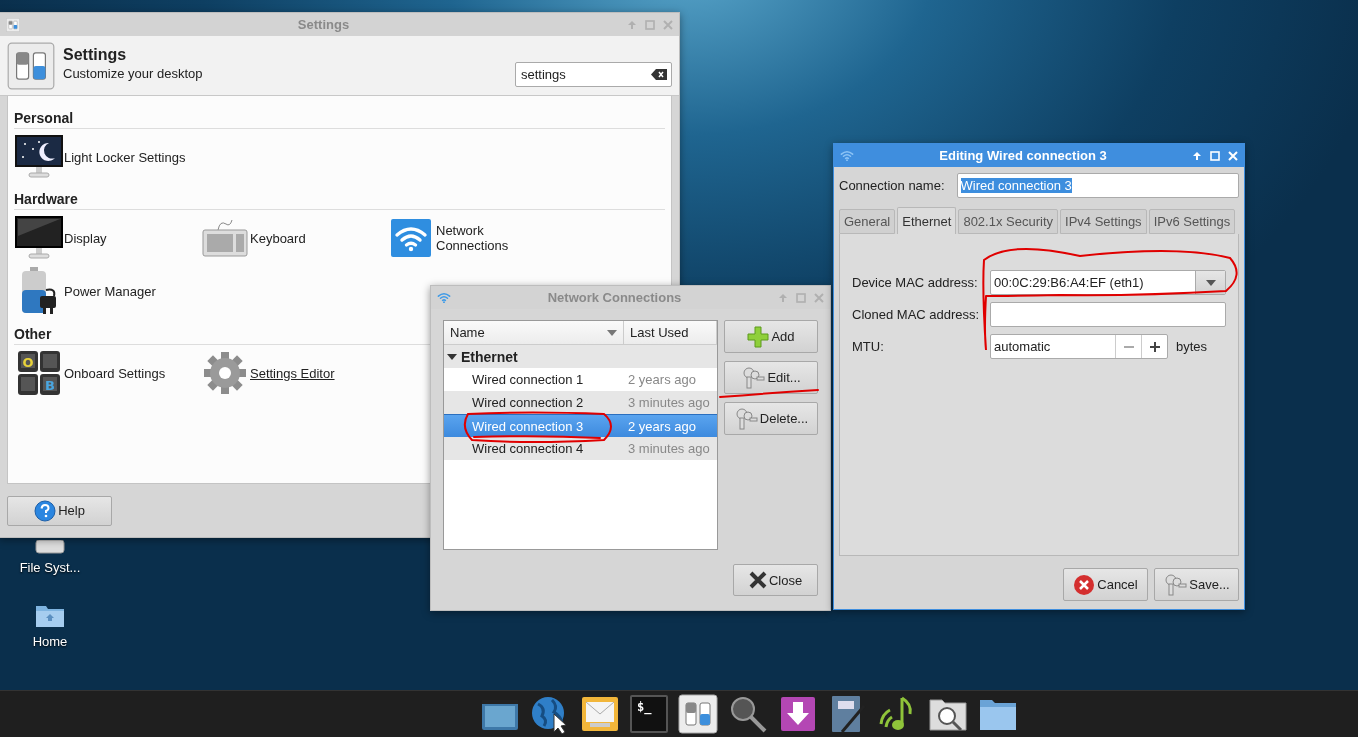 This screenshot has width=1358, height=737. I want to click on window-title: Settings, so click(323, 24).